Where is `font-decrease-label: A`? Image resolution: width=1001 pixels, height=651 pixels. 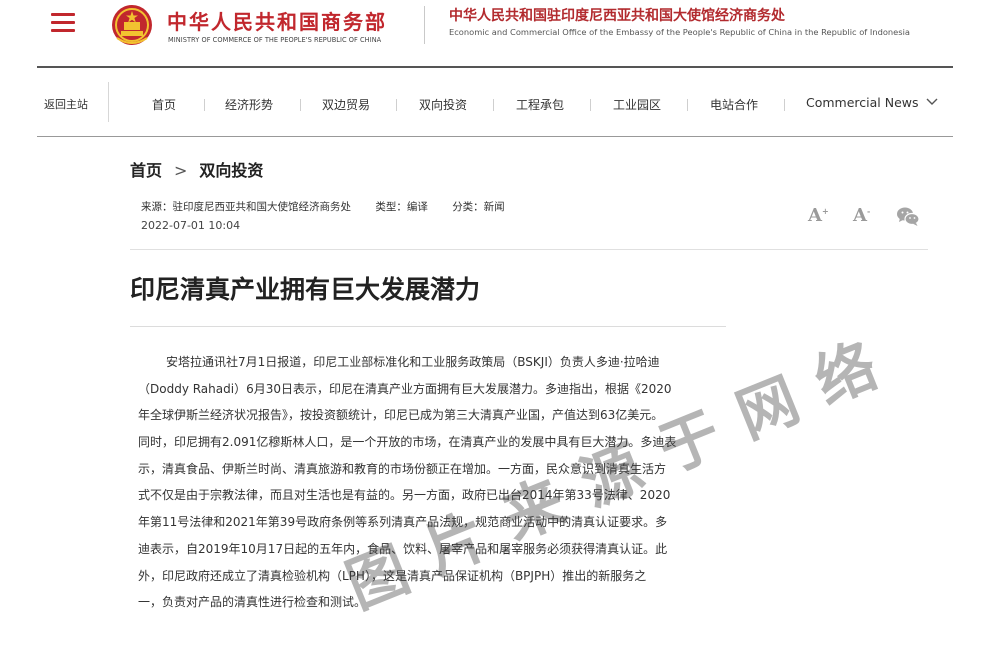
font-decrease-label: A is located at coordinates (860, 215).